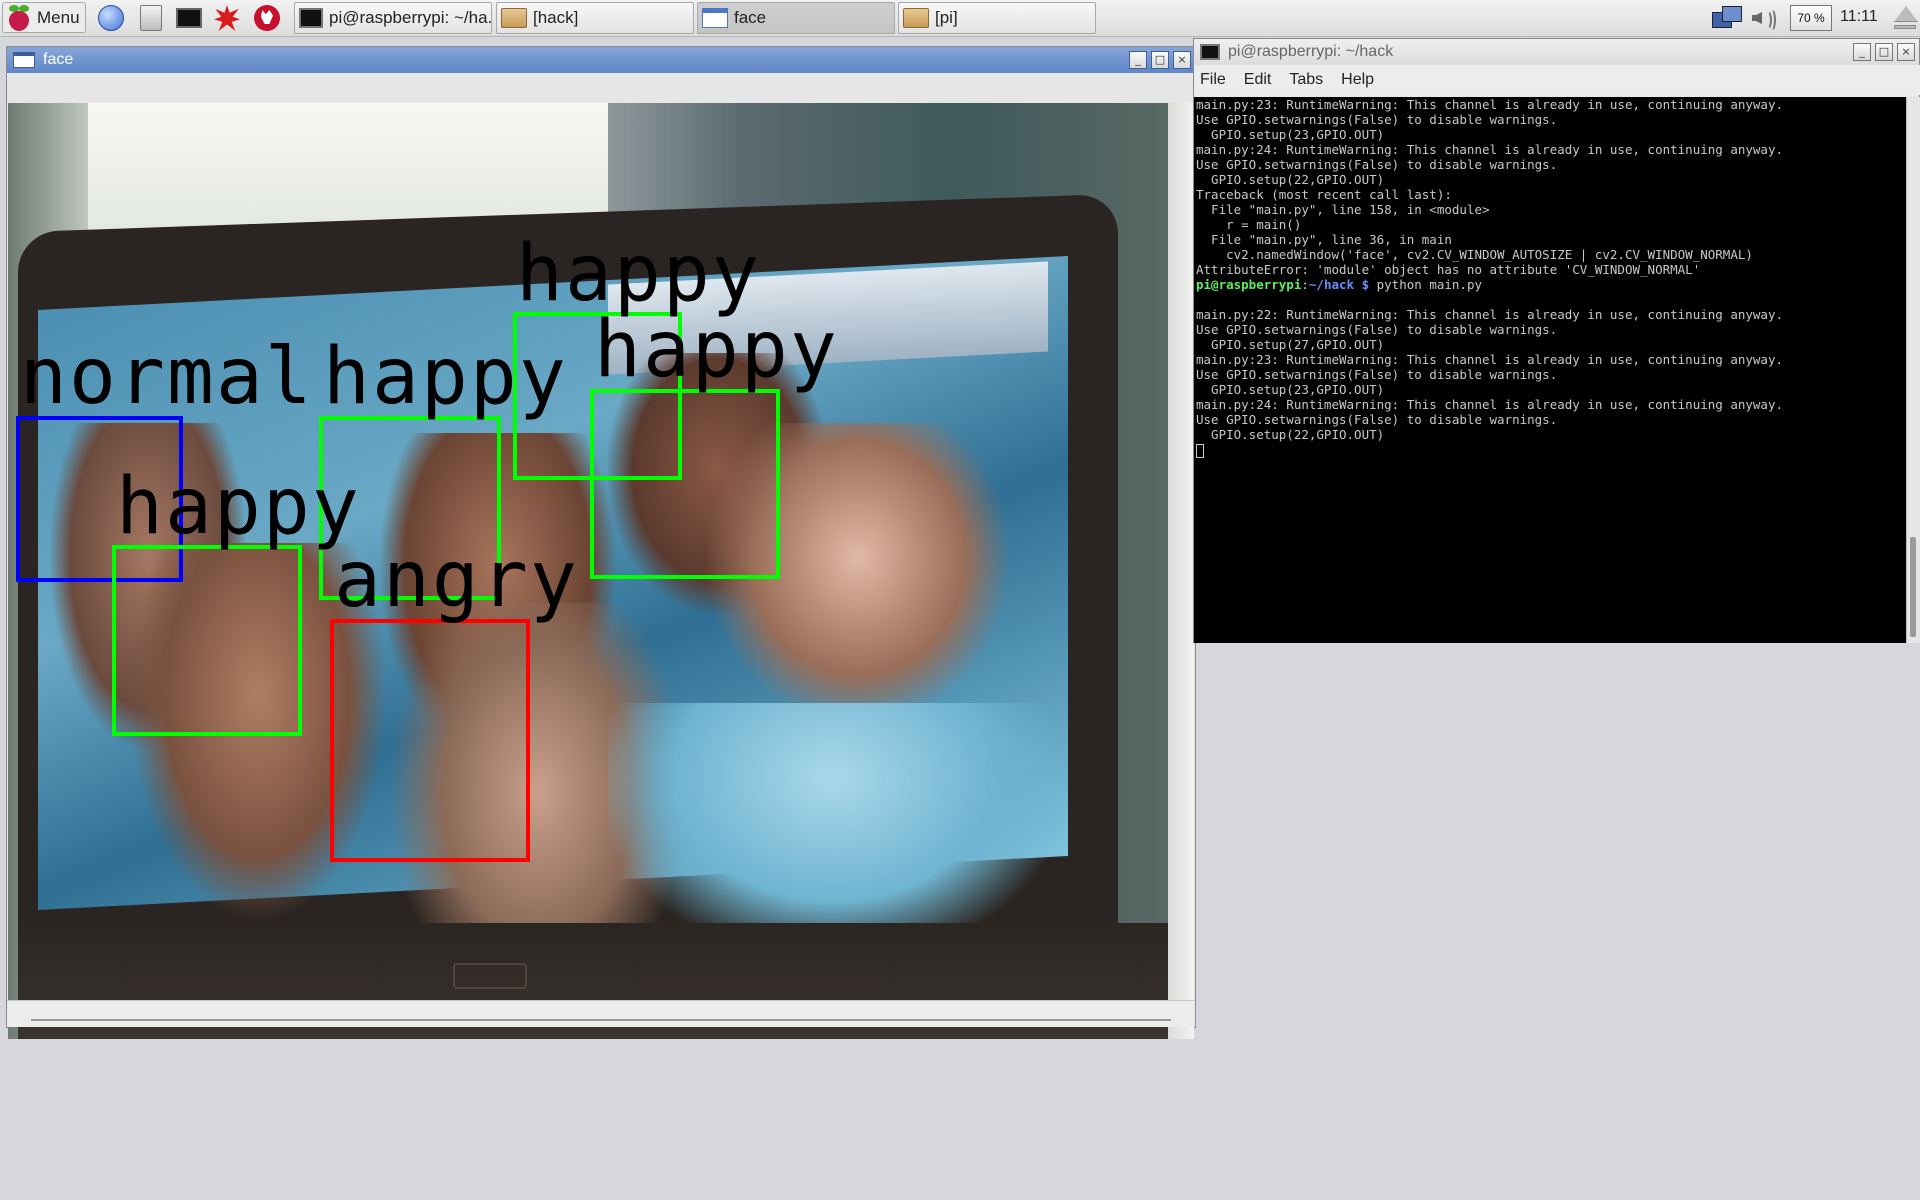 Image resolution: width=1920 pixels, height=1200 pixels. Describe the element at coordinates (1551, 284) in the screenshot. I see `prompt-line: pi@raspberrypi:~/hack $ python main.py` at that location.